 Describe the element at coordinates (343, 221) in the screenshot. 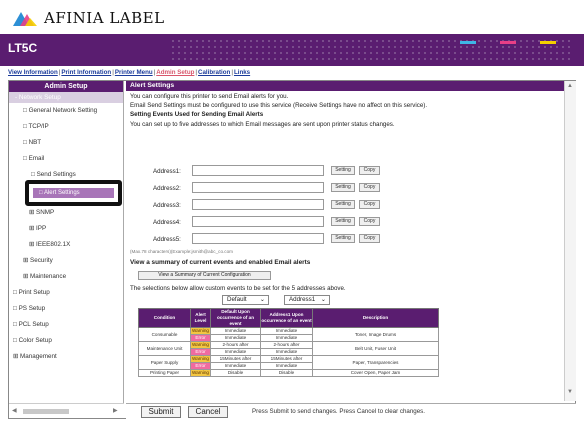

I see `address4-setting-button: Setting` at that location.